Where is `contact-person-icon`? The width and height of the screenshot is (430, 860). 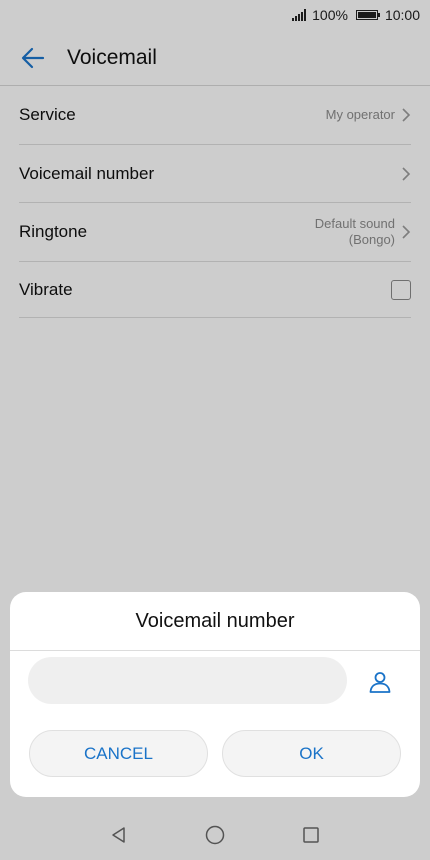
contact-person-icon is located at coordinates (380, 682).